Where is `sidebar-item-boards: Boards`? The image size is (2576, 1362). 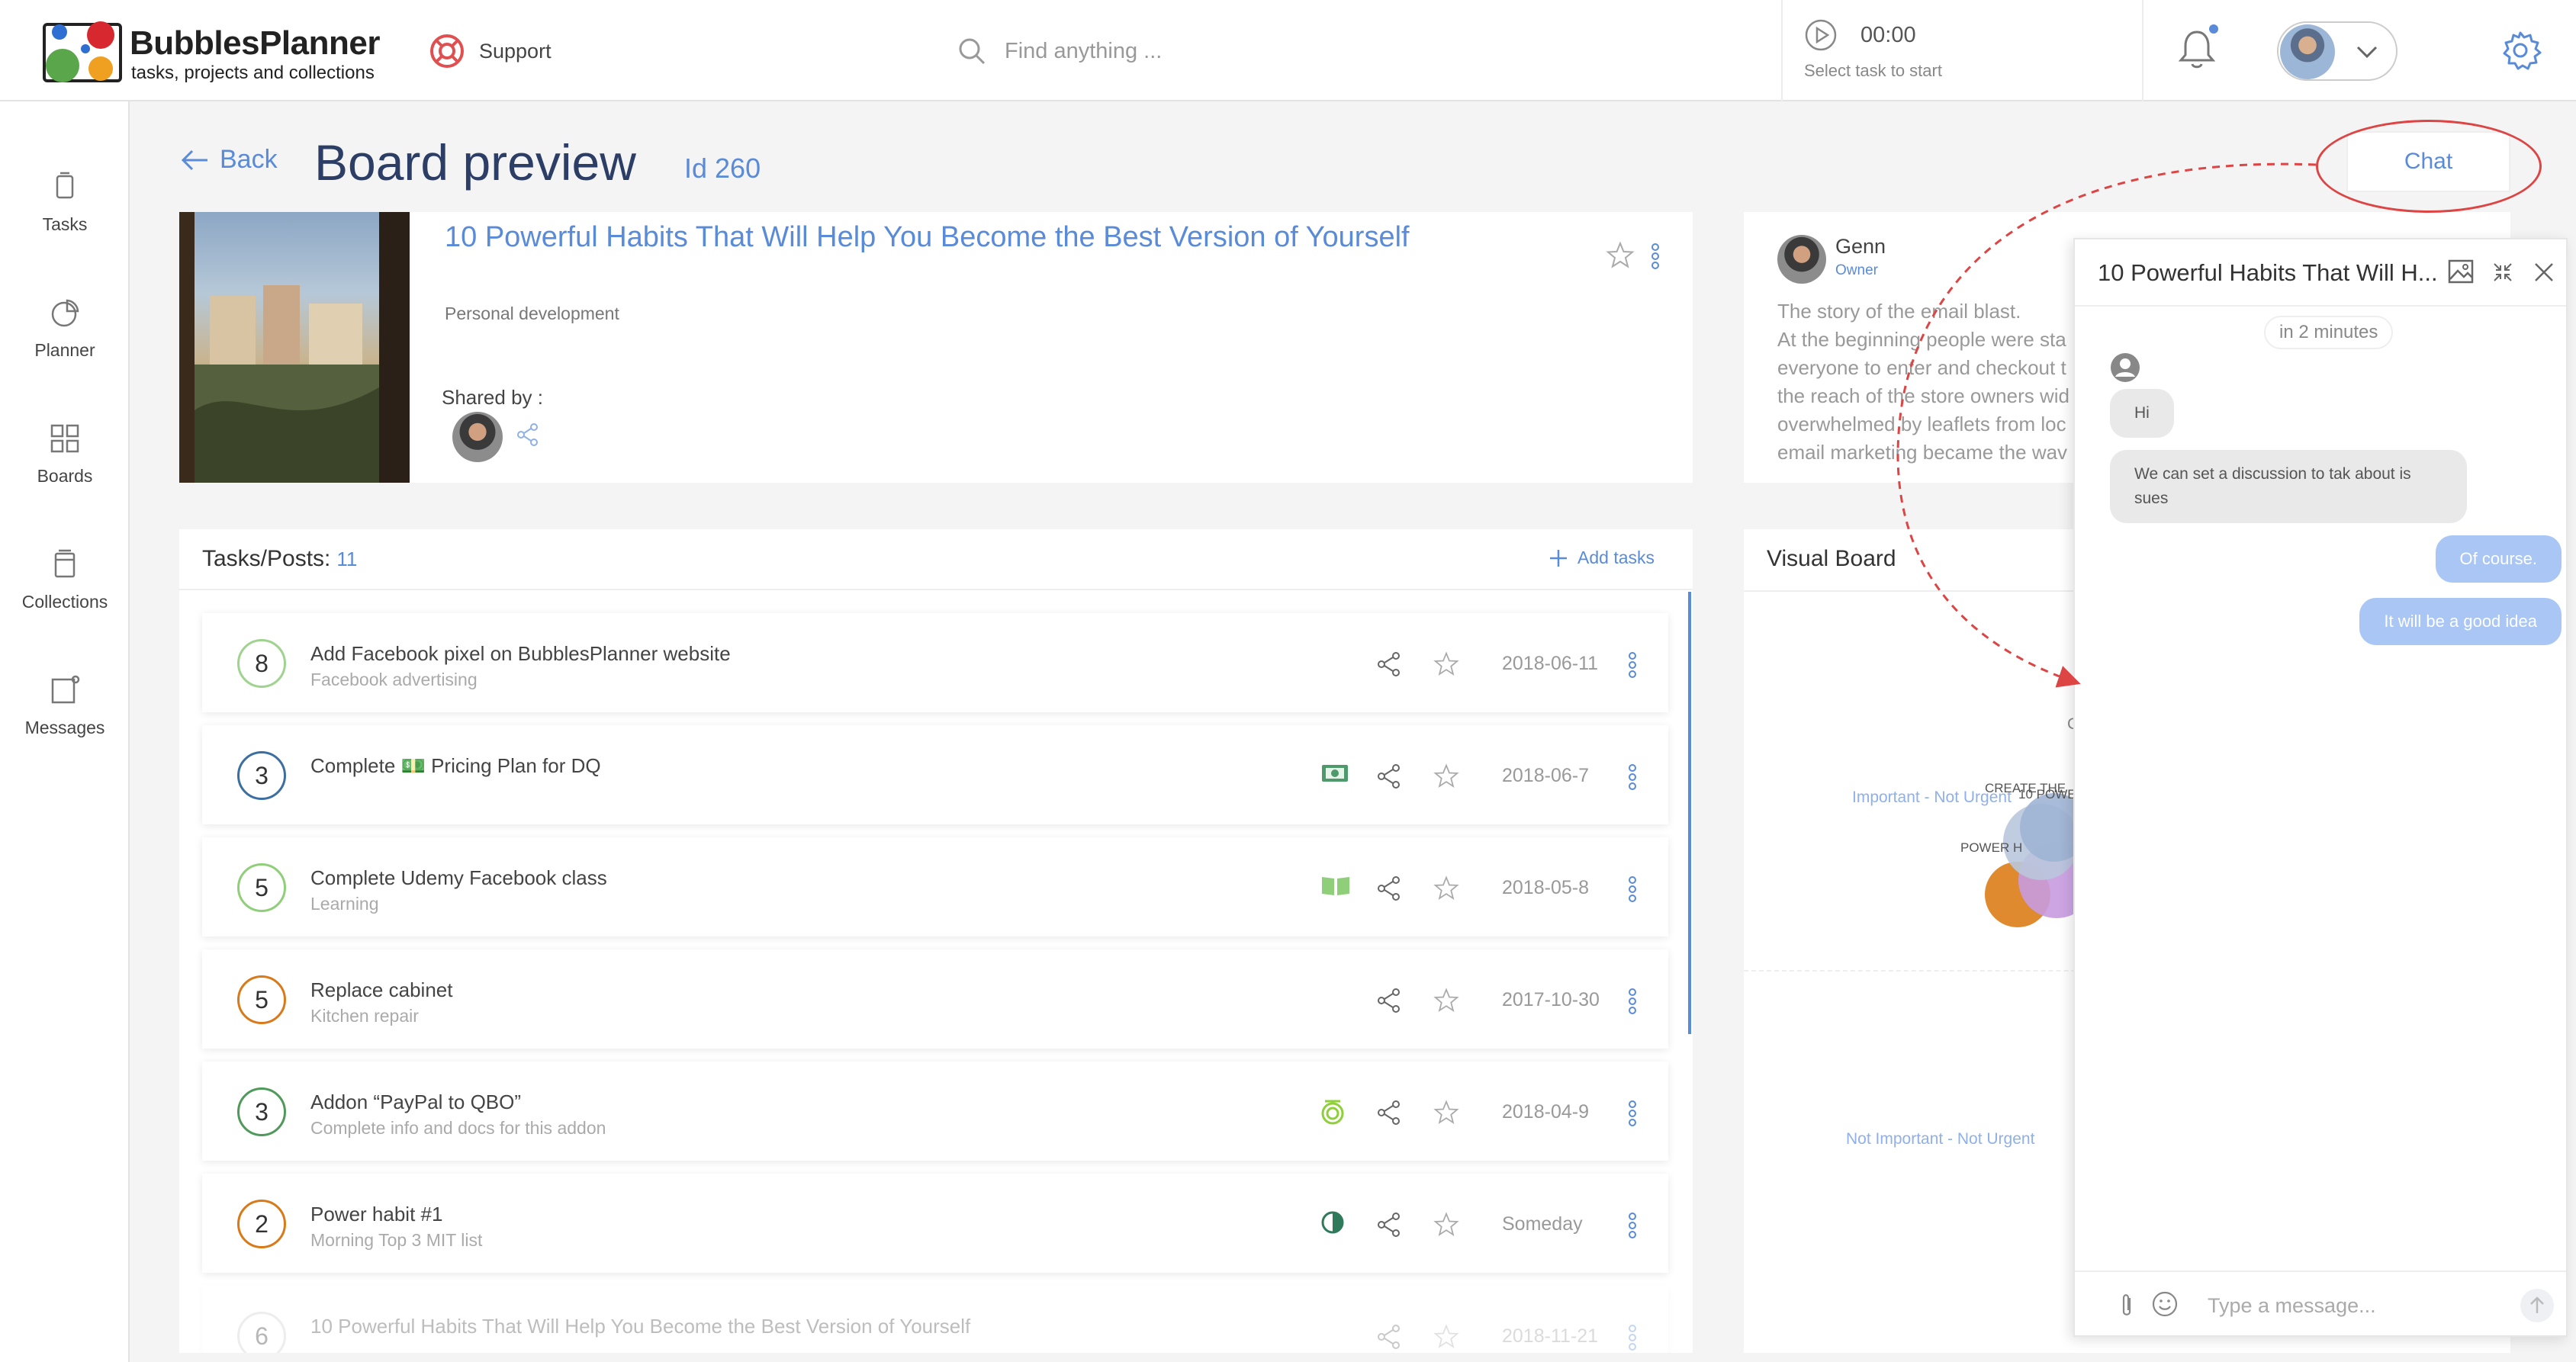
sidebar-item-boards: Boards is located at coordinates (65, 467).